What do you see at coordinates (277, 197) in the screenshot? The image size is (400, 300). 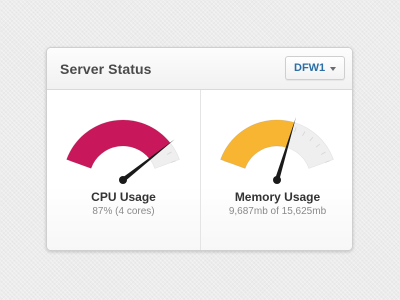 I see `memory-gauge-label: Memory Usage` at bounding box center [277, 197].